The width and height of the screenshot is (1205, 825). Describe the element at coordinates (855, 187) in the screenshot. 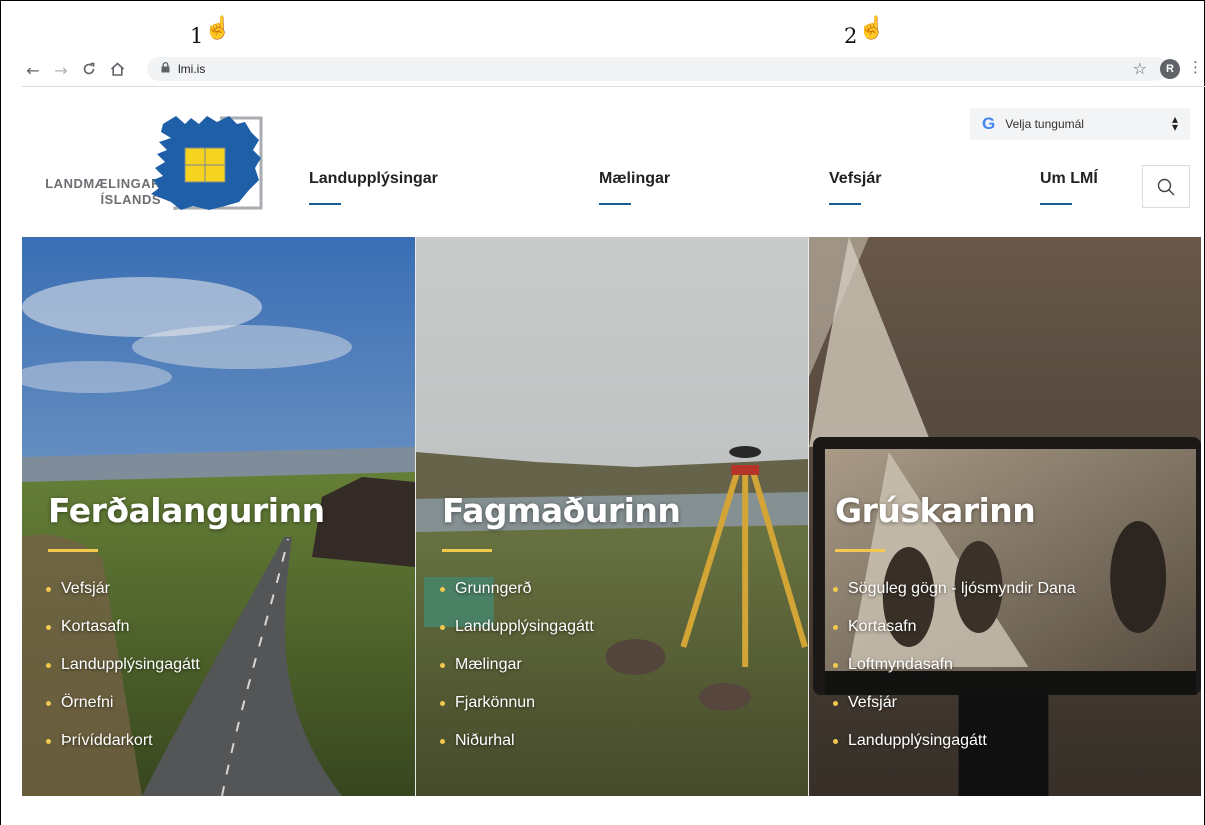

I see `nav-item-vefsjar: Vefsjár` at that location.